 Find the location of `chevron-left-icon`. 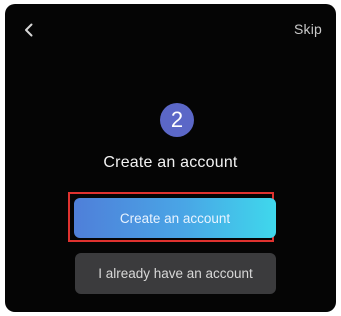

chevron-left-icon is located at coordinates (28, 30).